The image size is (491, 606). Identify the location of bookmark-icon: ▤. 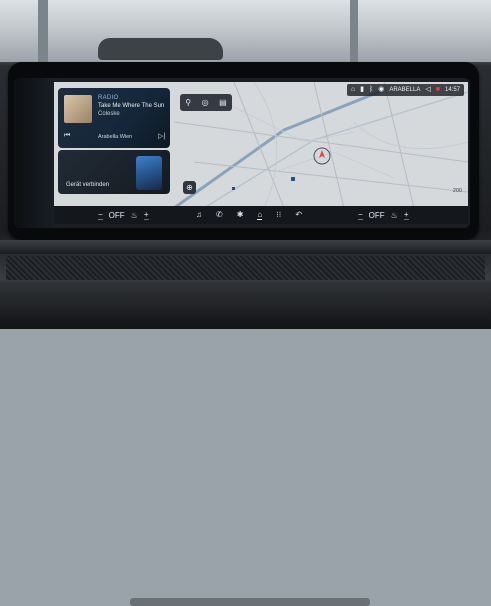
(223, 102).